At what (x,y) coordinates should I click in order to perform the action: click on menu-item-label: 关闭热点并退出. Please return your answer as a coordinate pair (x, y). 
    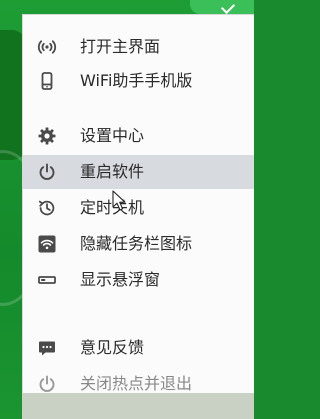
    Looking at the image, I should click on (136, 383).